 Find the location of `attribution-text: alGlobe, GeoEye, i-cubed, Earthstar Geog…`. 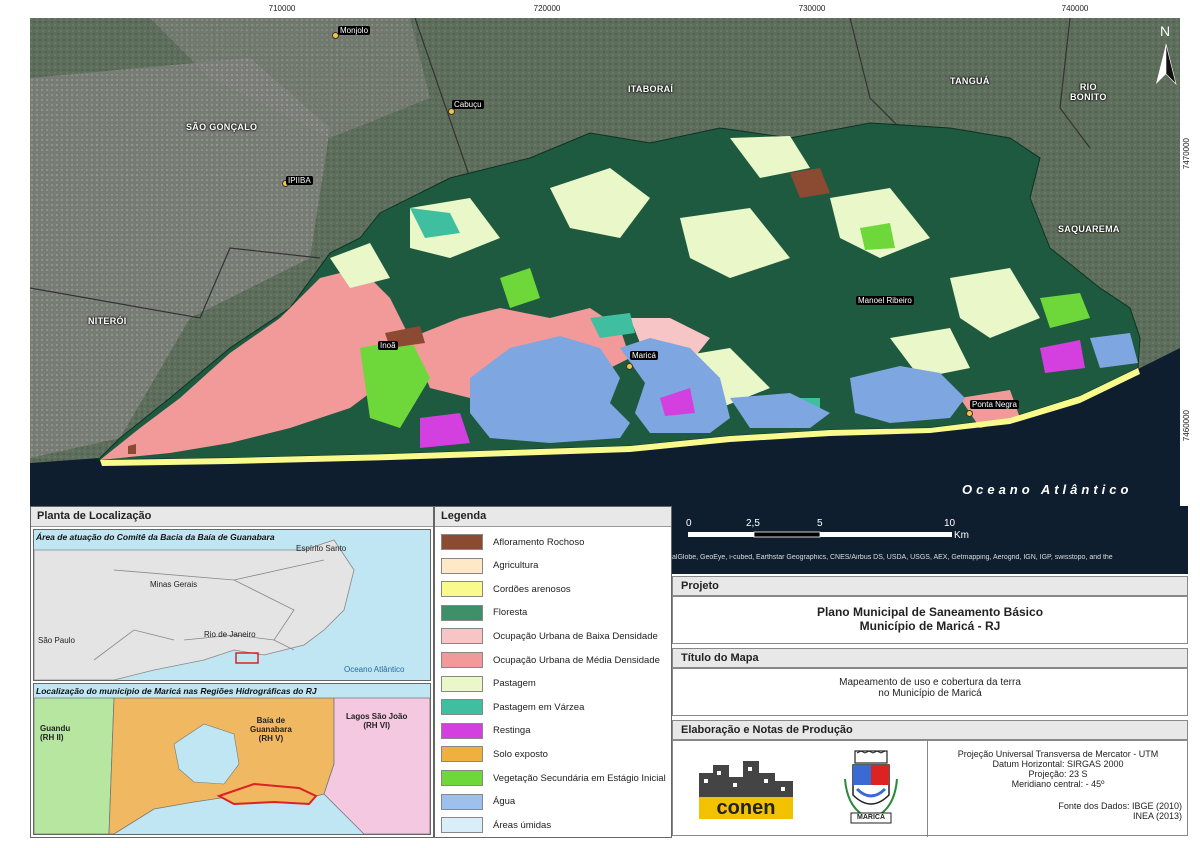

attribution-text: alGlobe, GeoEye, i-cubed, Earthstar Geog… is located at coordinates (892, 557).